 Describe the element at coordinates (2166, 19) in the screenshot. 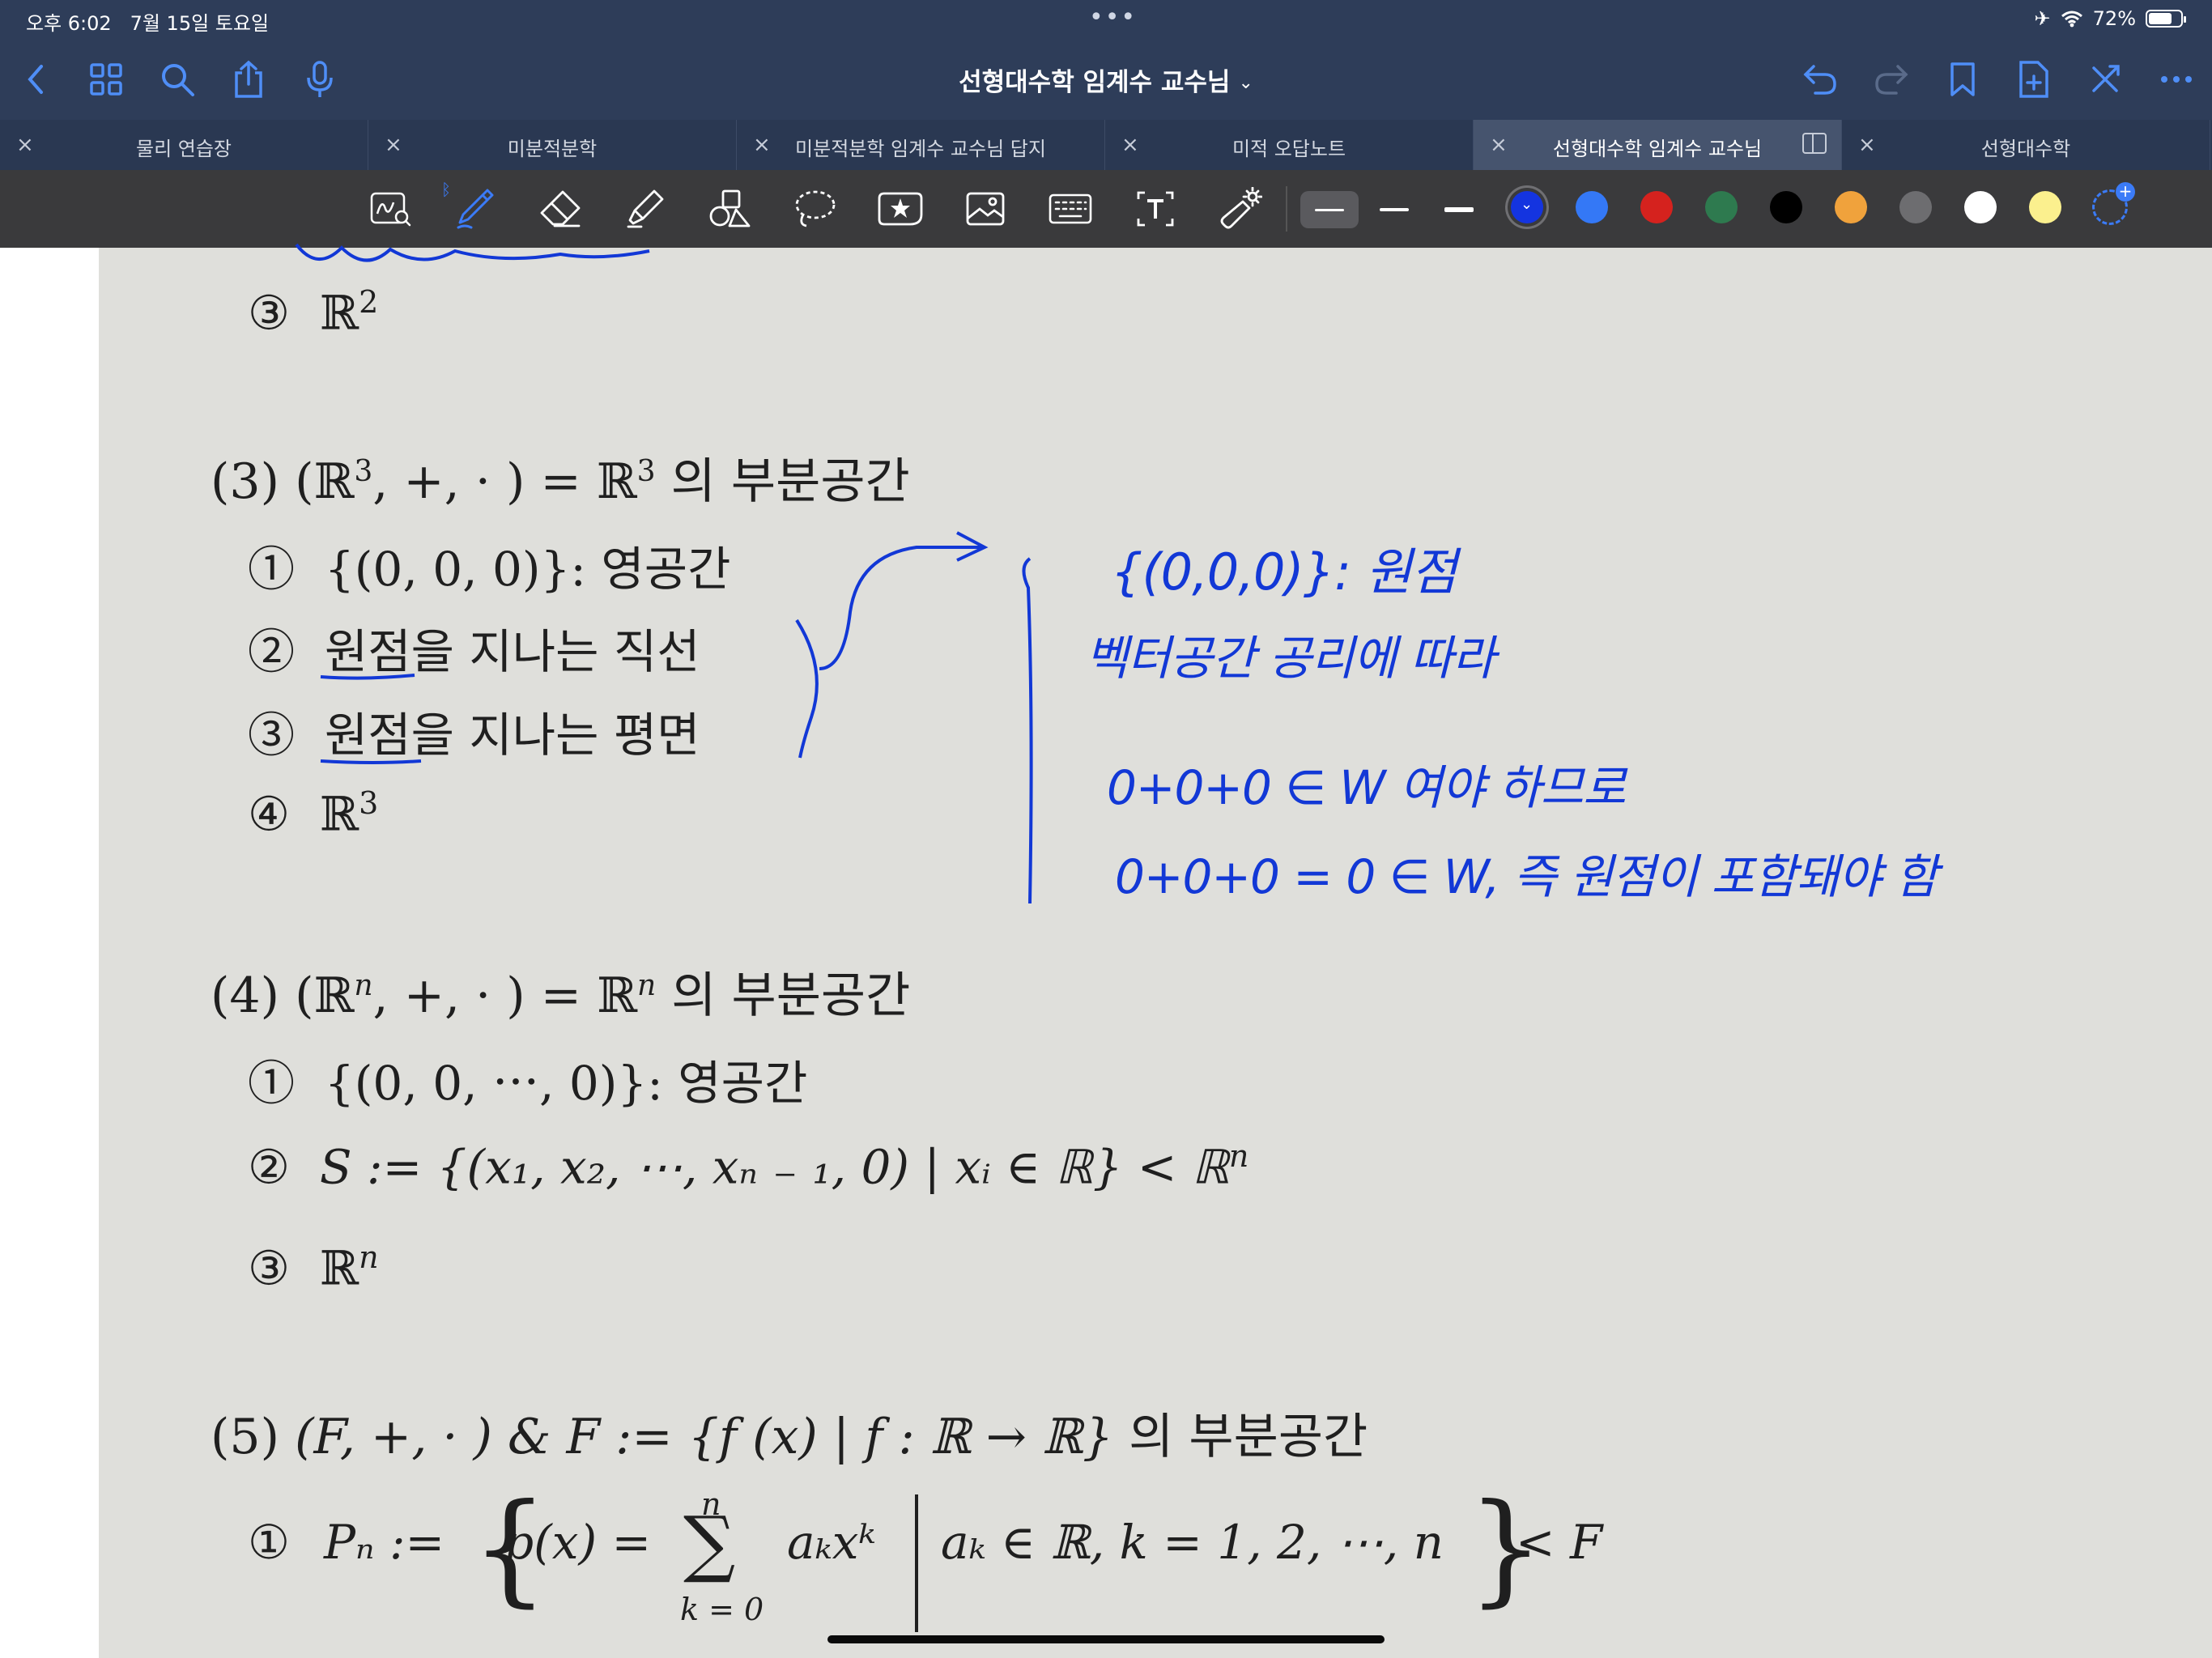

I see `battery-icon` at that location.